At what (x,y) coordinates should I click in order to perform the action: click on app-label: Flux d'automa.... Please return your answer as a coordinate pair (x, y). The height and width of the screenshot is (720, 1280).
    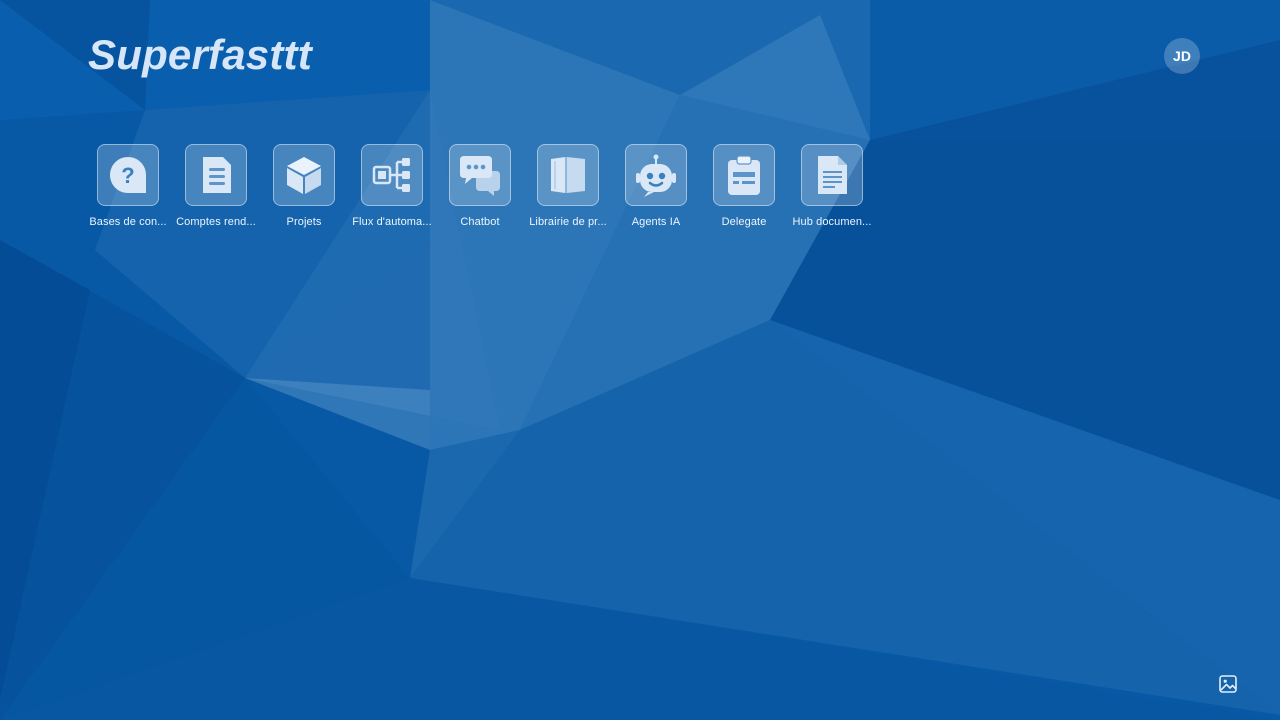
    Looking at the image, I should click on (392, 222).